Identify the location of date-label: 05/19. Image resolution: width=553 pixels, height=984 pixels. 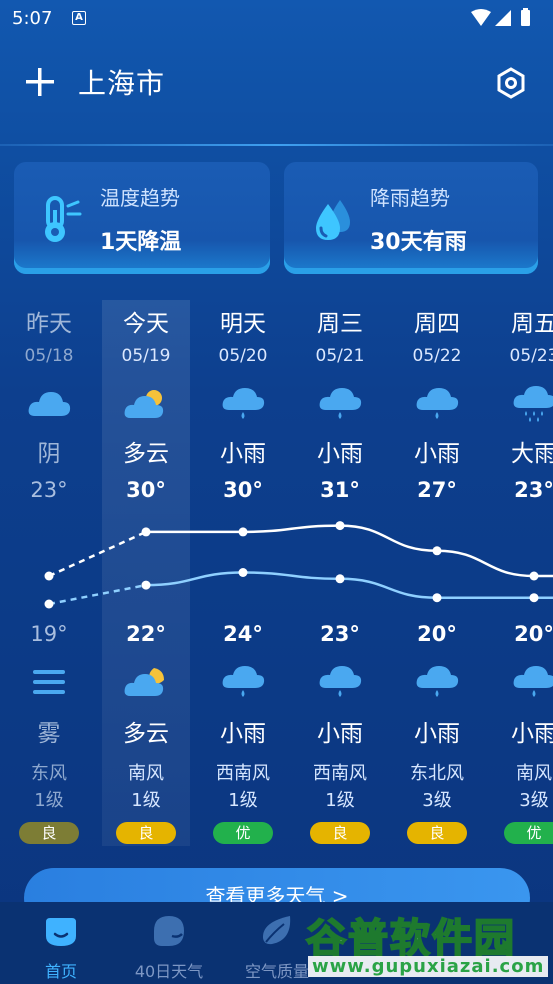
(146, 356).